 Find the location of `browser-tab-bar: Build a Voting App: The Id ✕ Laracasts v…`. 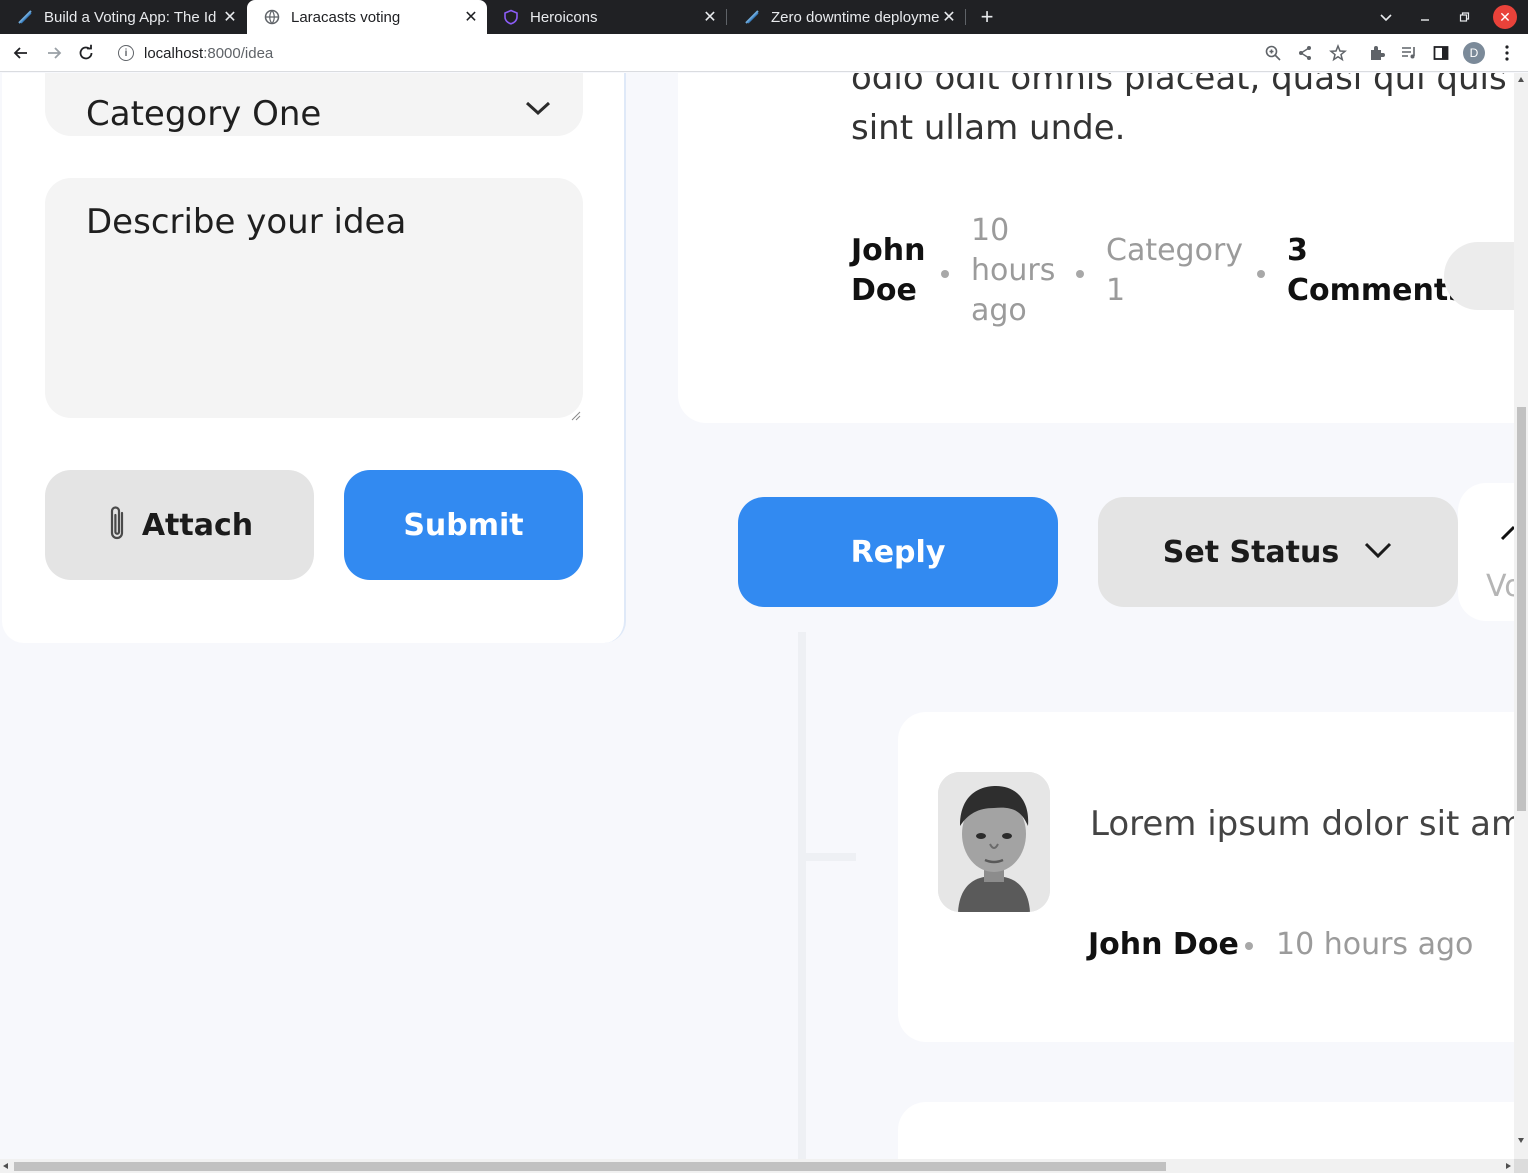

browser-tab-bar: Build a Voting App: The Id ✕ Laracasts v… is located at coordinates (764, 17).